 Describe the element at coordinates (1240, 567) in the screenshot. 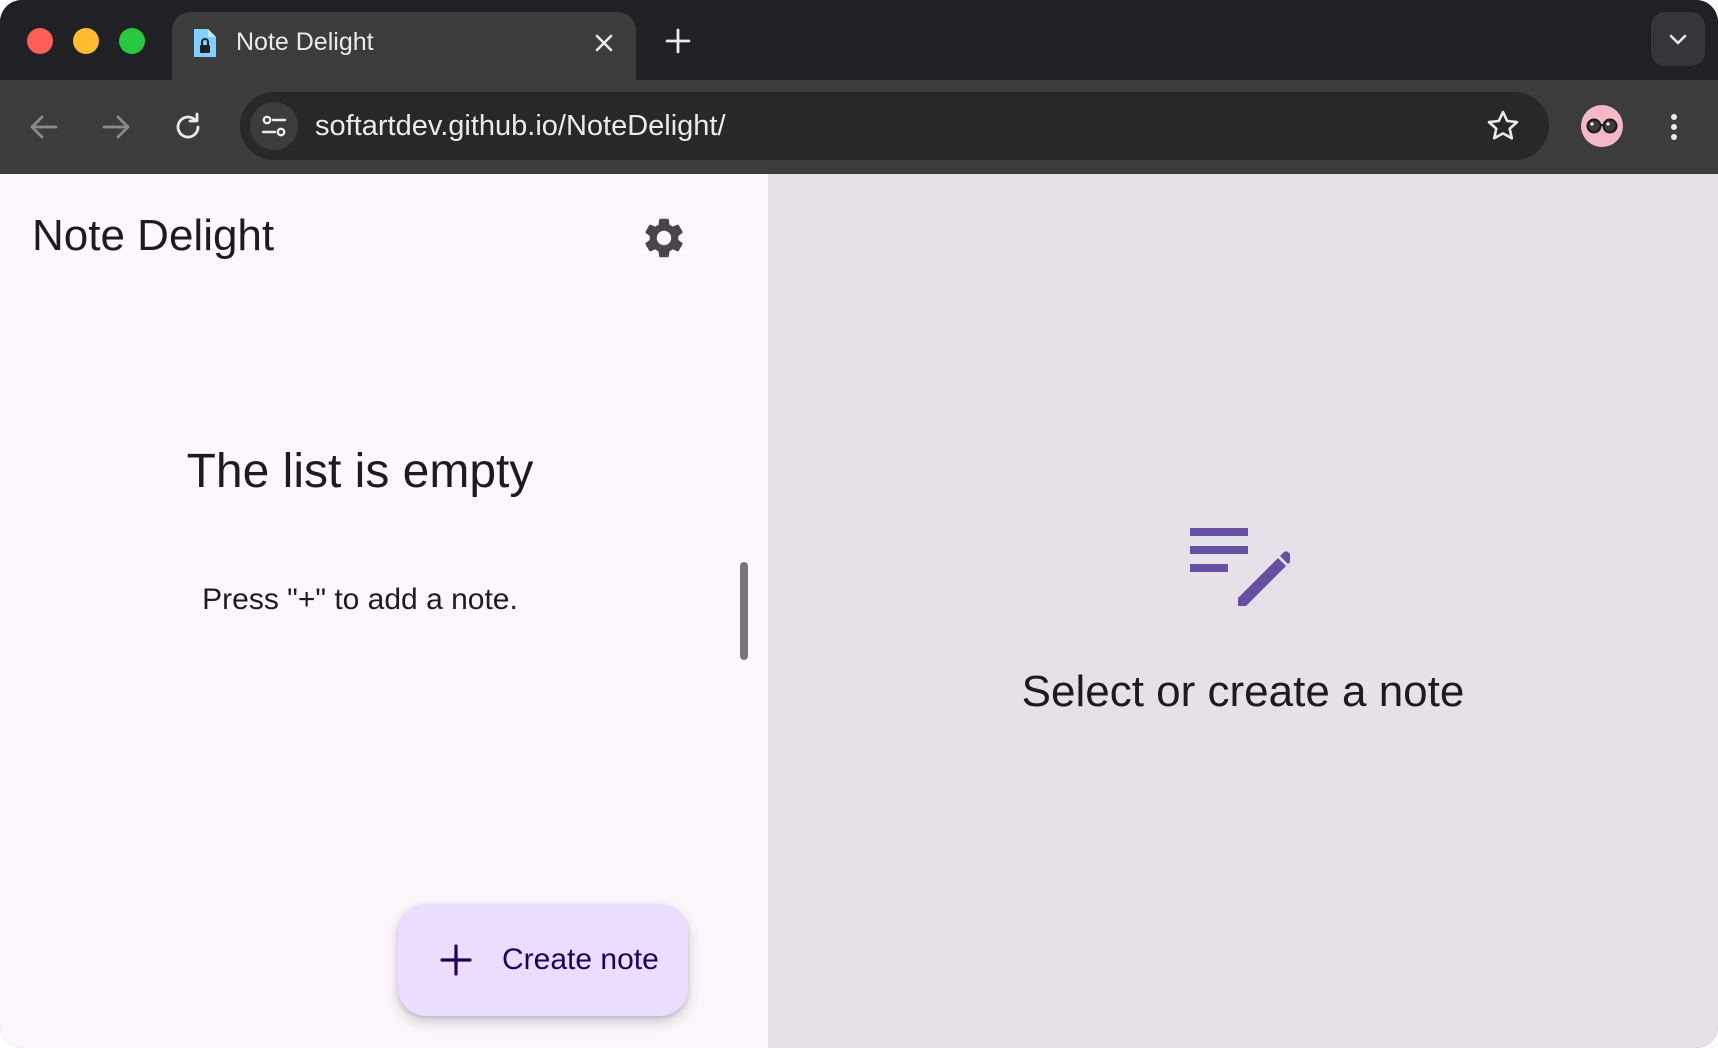

I see `edit-note-icon` at that location.